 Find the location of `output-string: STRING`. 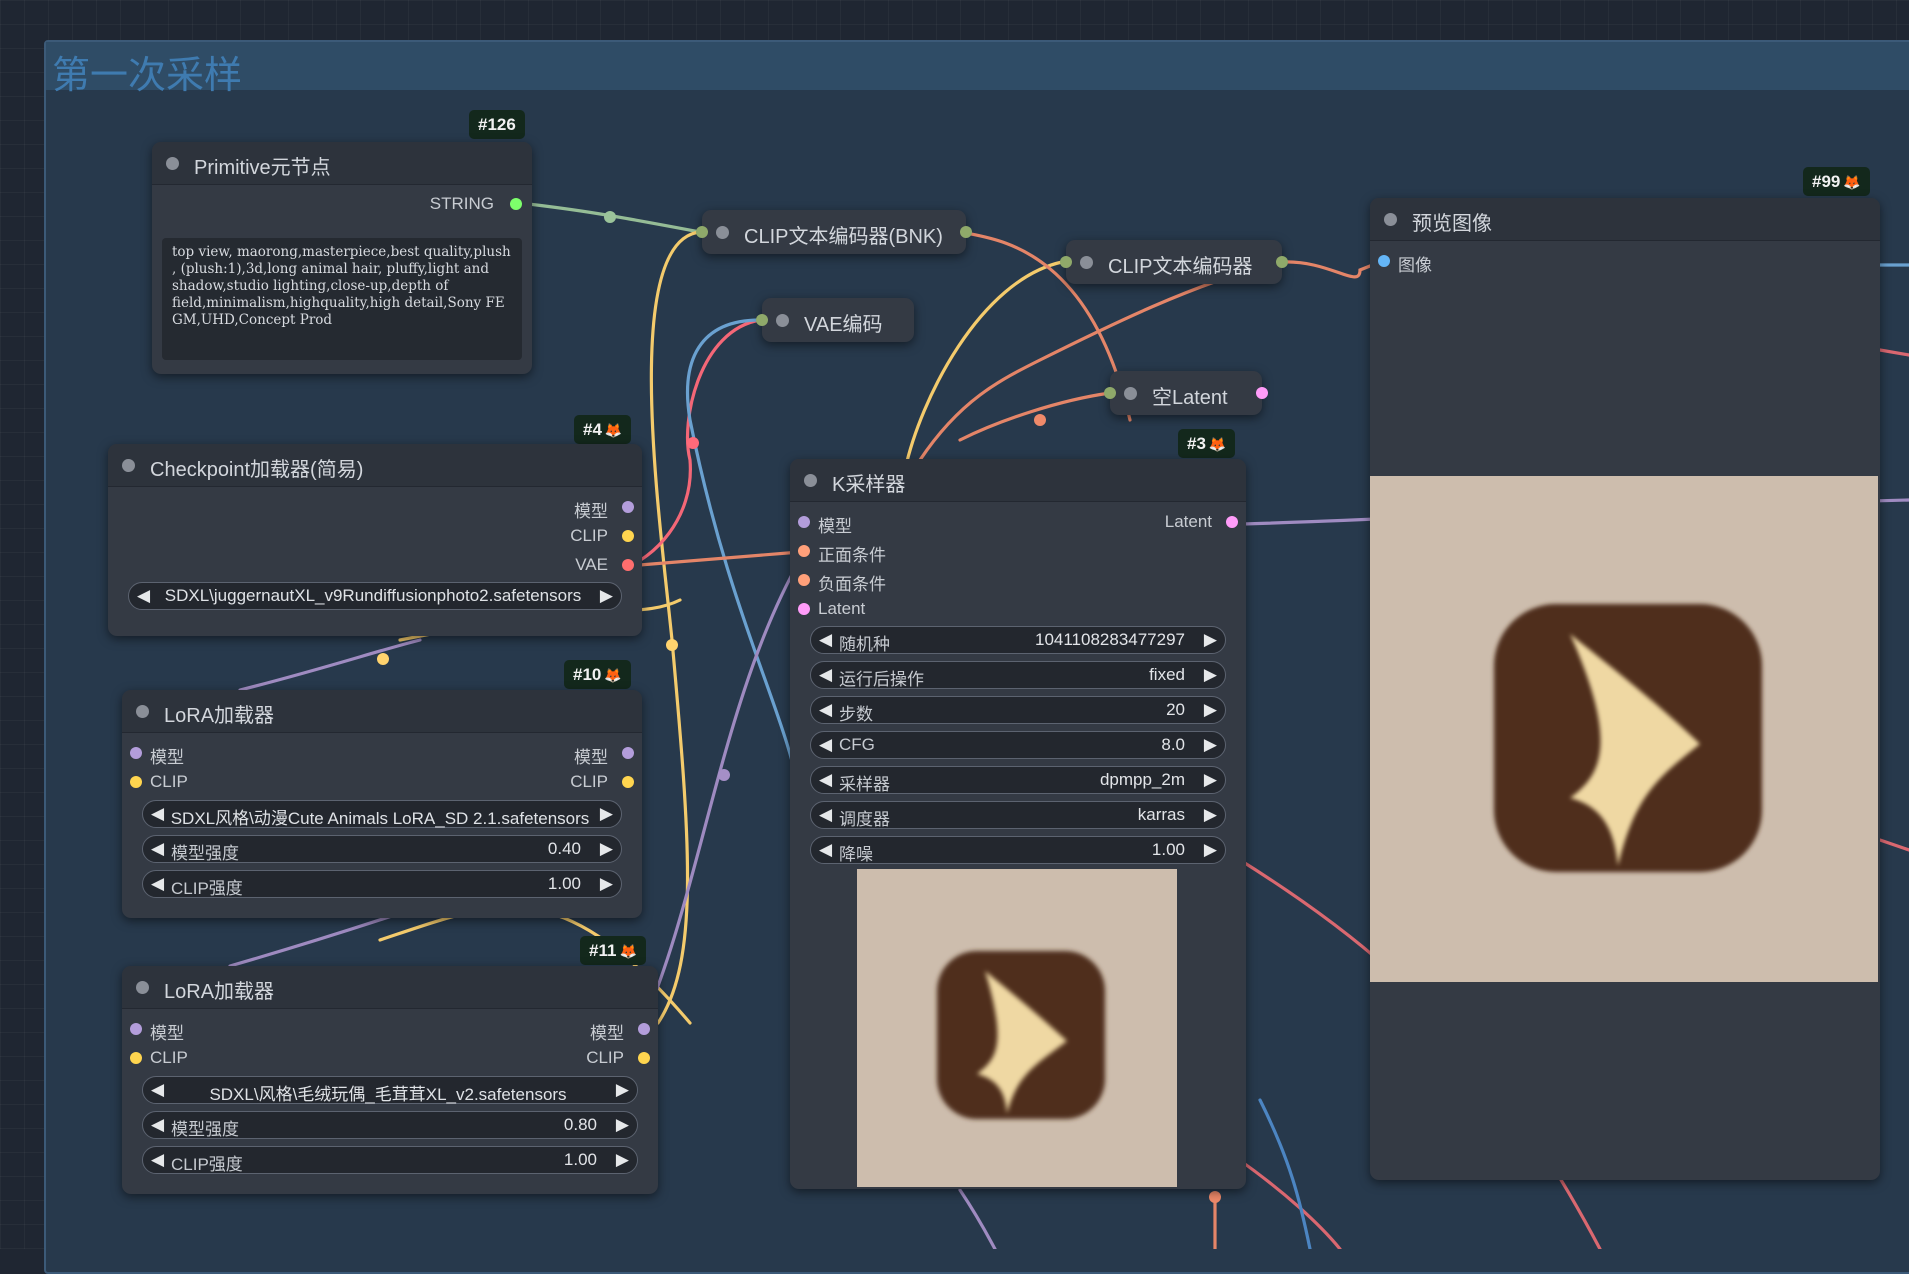

output-string: STRING is located at coordinates (342, 204).